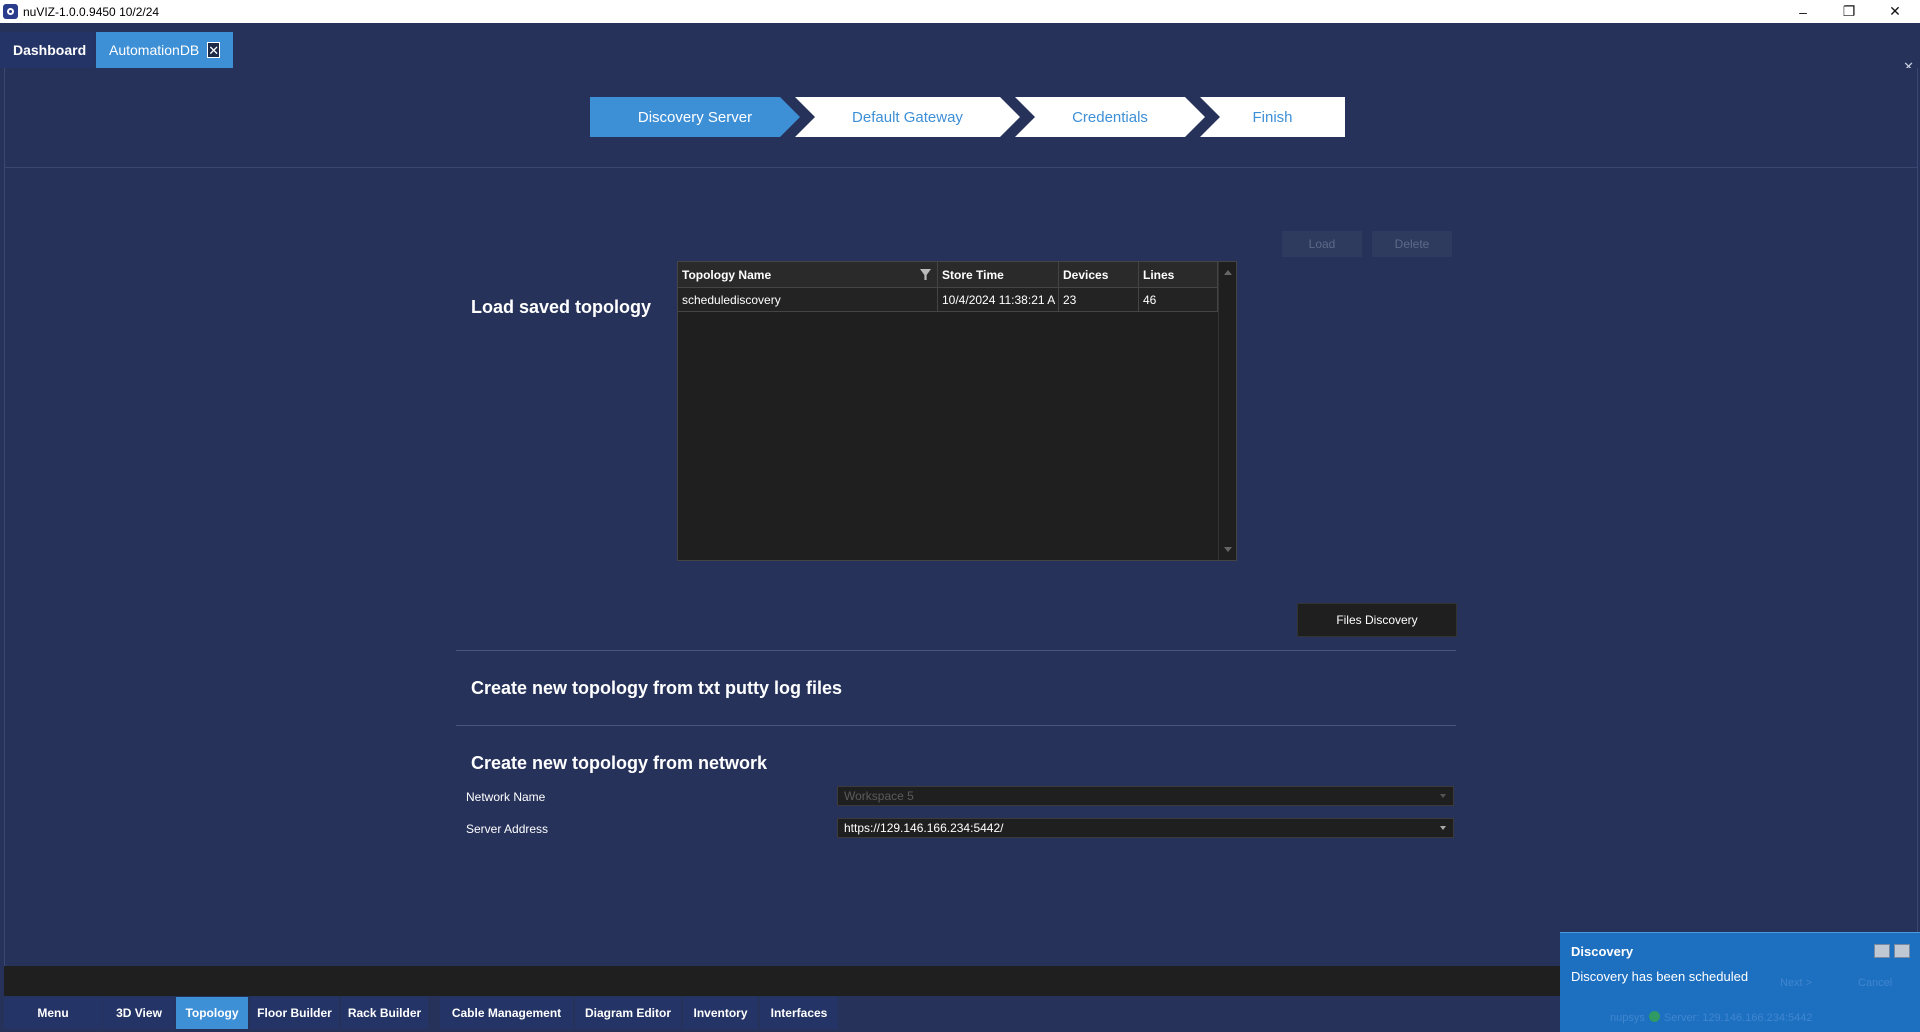  Describe the element at coordinates (1145, 828) in the screenshot. I see `server-address-select: https://129.146.166.234:5442/` at that location.